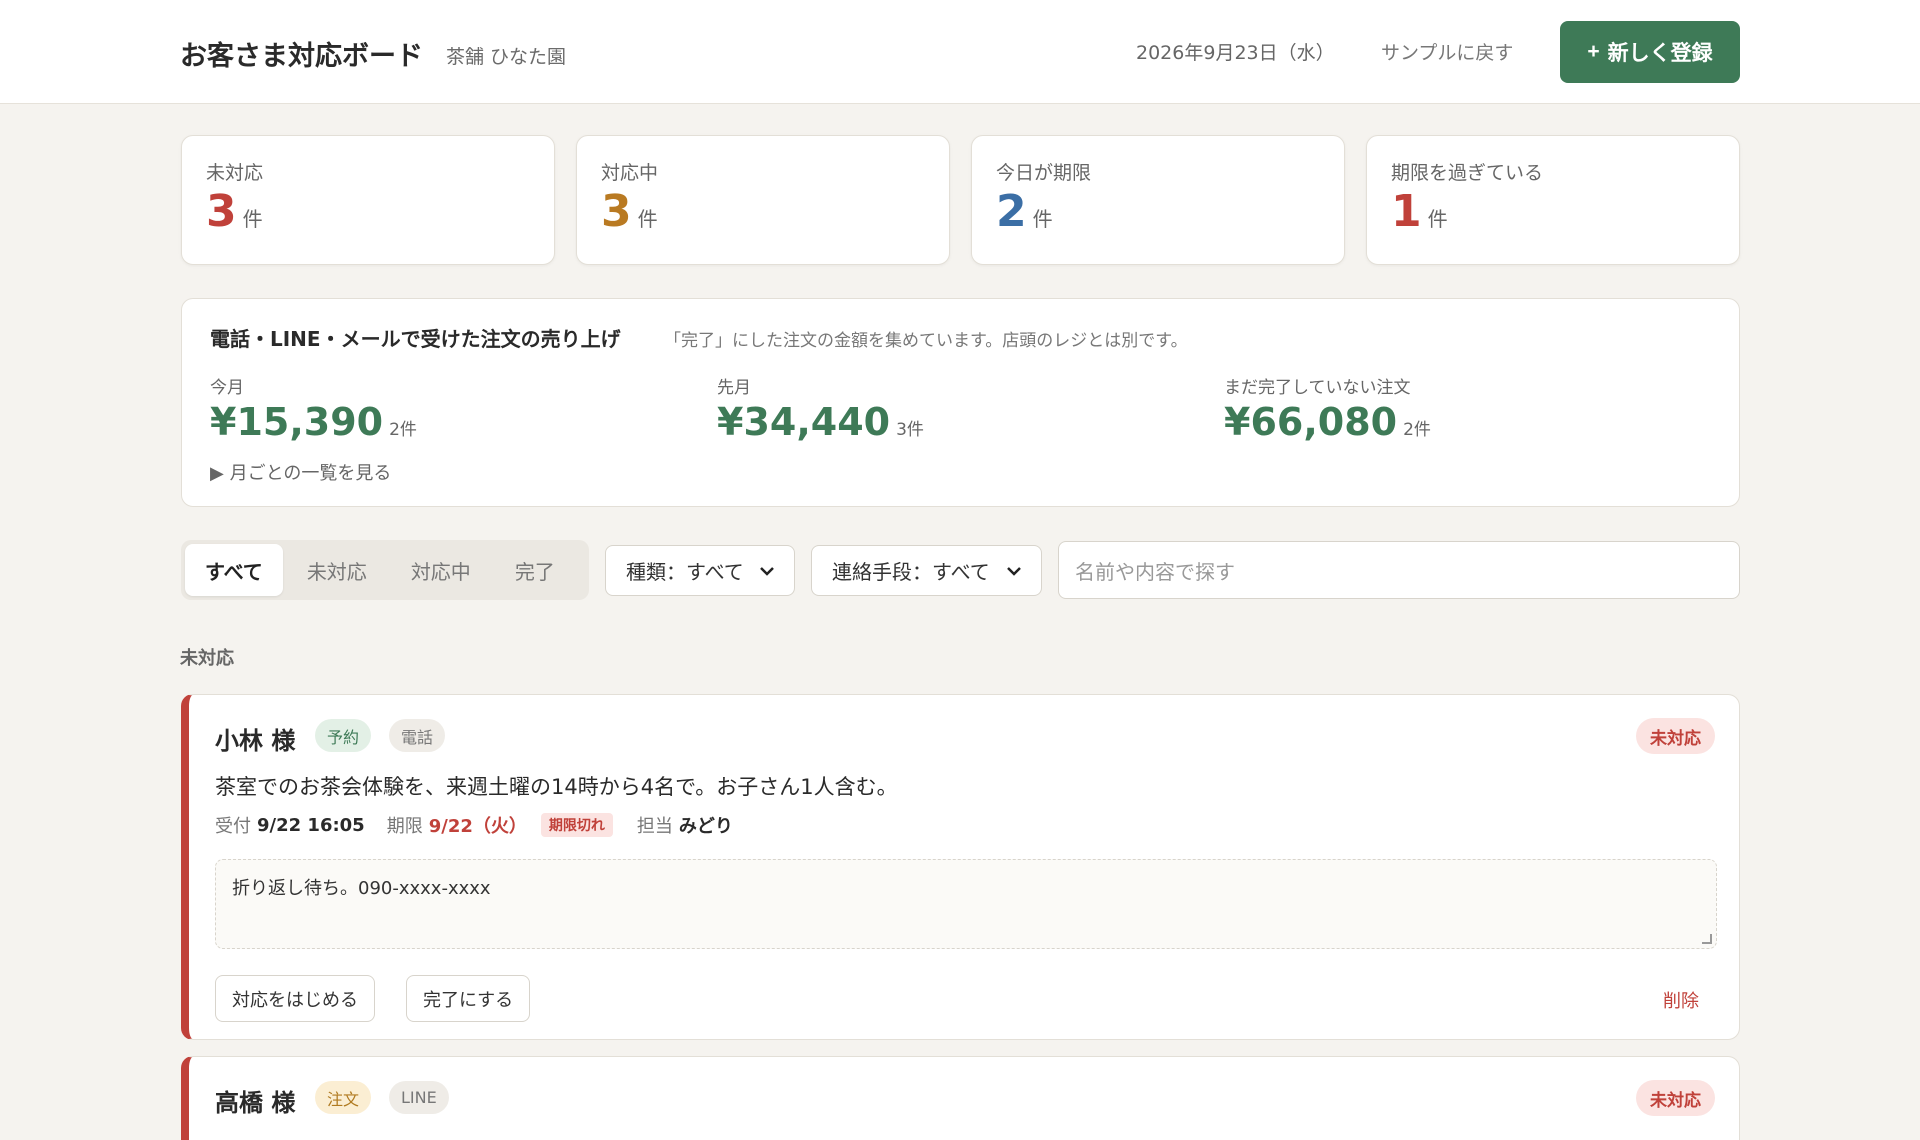 This screenshot has width=1920, height=1140. Describe the element at coordinates (556, 787) in the screenshot. I see `inquiry-description: 茶室でのお茶会体験を、来週土曜の14時から4名で。お子さん1人含む。` at that location.